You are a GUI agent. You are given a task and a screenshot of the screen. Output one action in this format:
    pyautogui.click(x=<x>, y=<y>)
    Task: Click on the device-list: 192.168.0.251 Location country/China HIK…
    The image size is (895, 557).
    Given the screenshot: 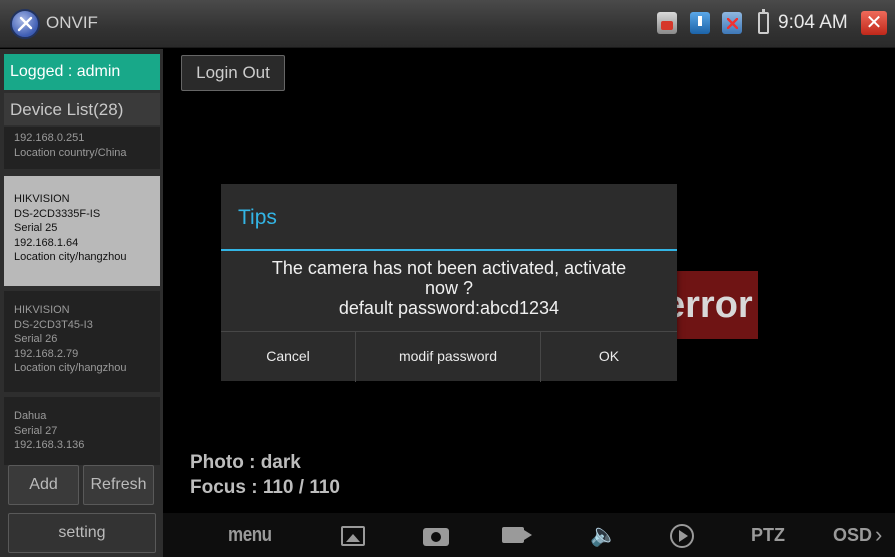 What is the action you would take?
    pyautogui.click(x=82, y=296)
    